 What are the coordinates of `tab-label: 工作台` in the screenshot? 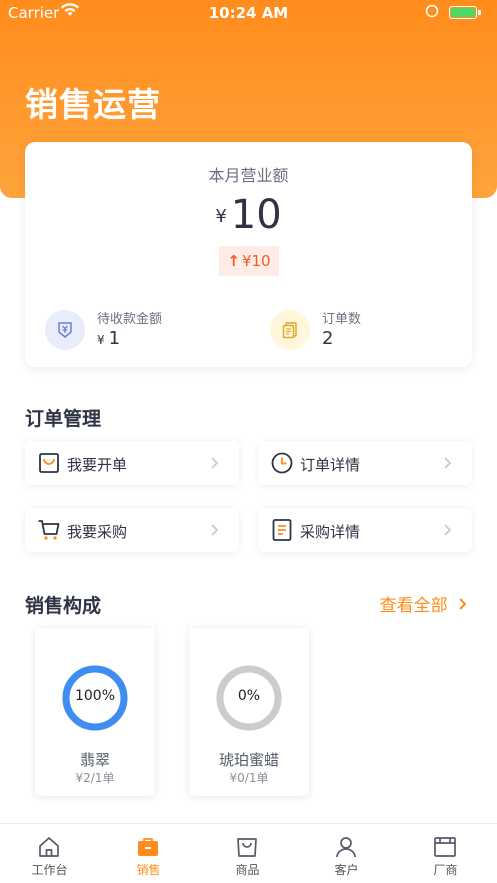 It's located at (49, 870).